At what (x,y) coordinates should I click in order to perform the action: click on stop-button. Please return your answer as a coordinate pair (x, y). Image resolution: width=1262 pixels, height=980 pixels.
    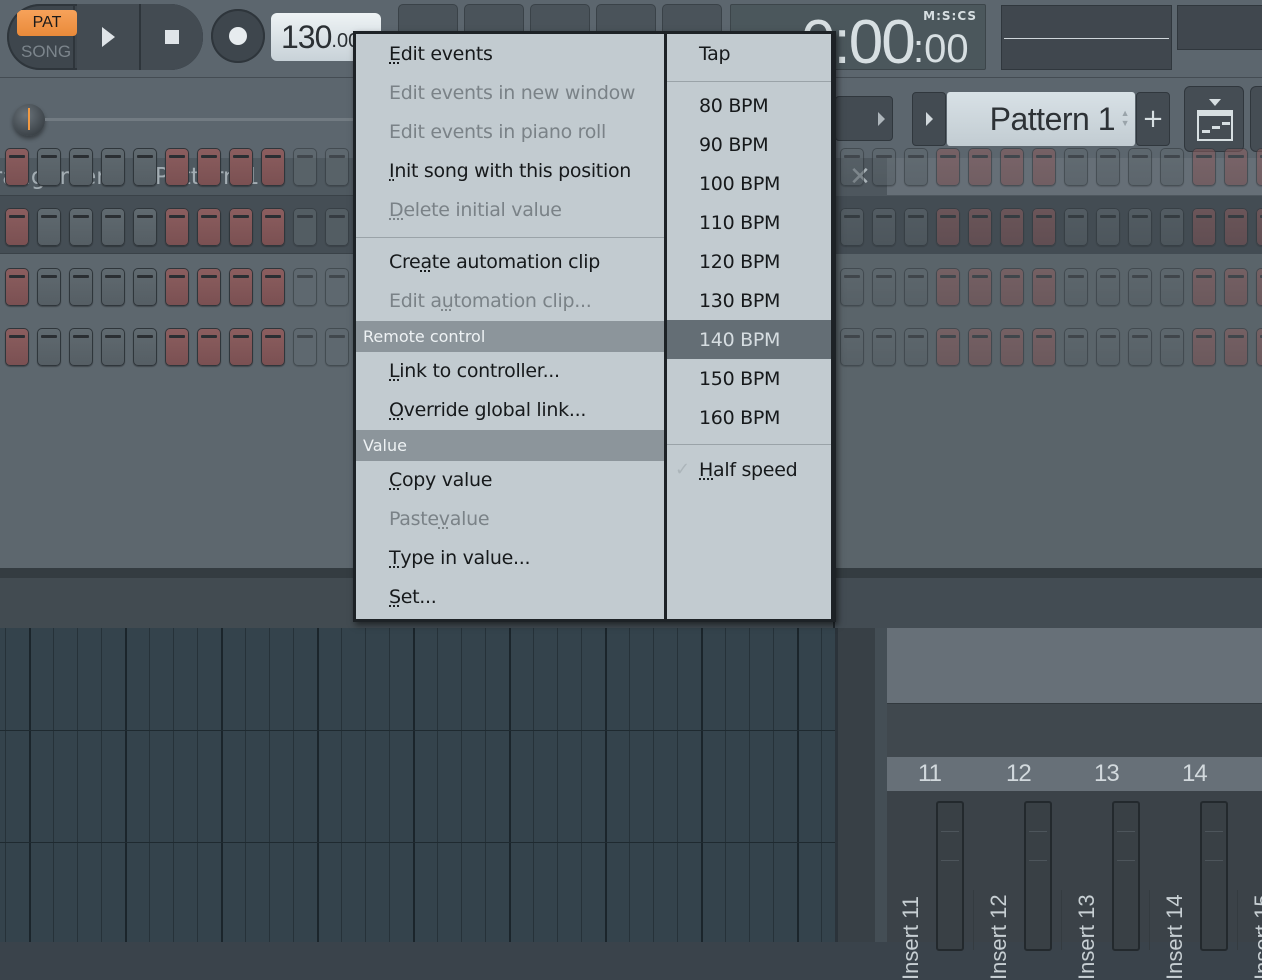
    Looking at the image, I should click on (172, 37).